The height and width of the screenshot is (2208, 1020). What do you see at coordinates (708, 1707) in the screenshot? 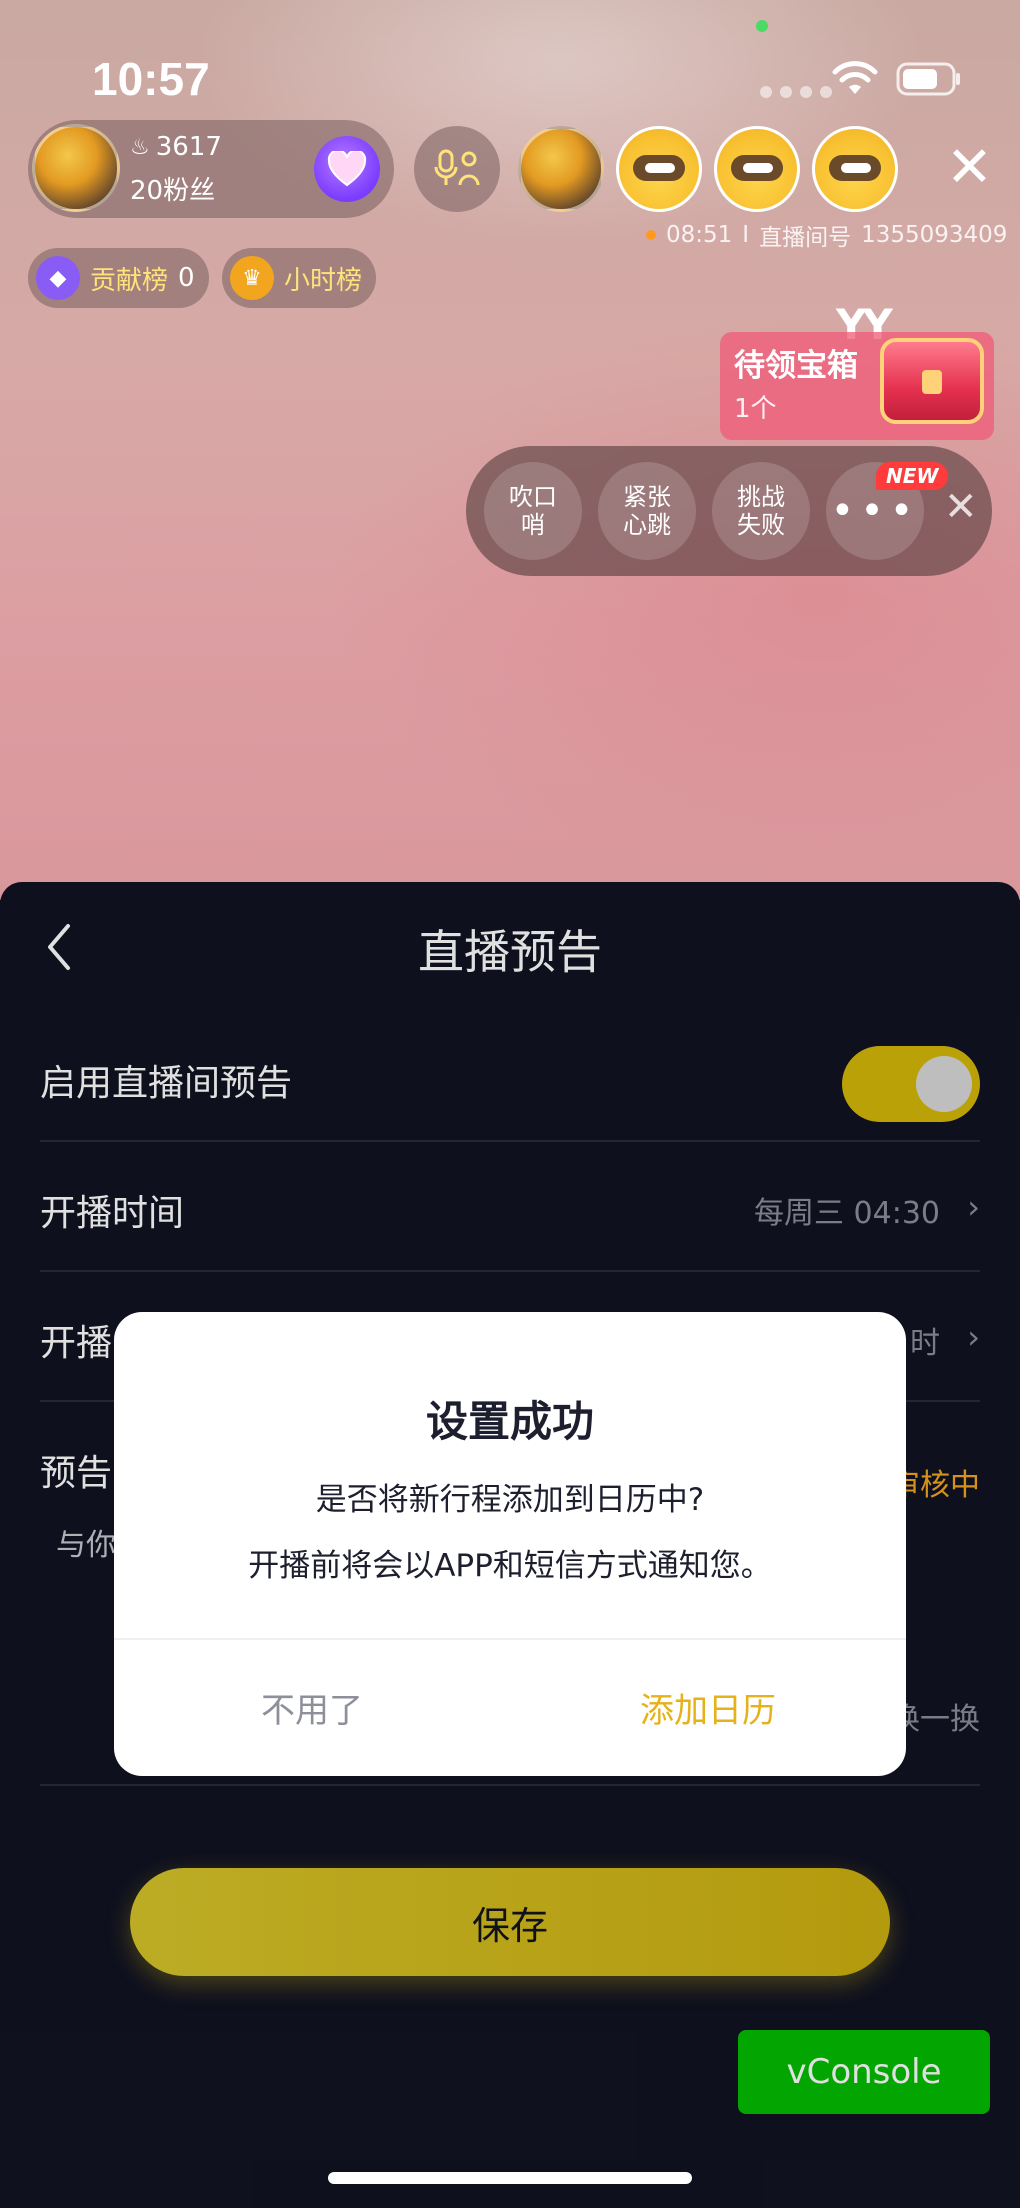
I see `add-calendar-button: 添加日历` at bounding box center [708, 1707].